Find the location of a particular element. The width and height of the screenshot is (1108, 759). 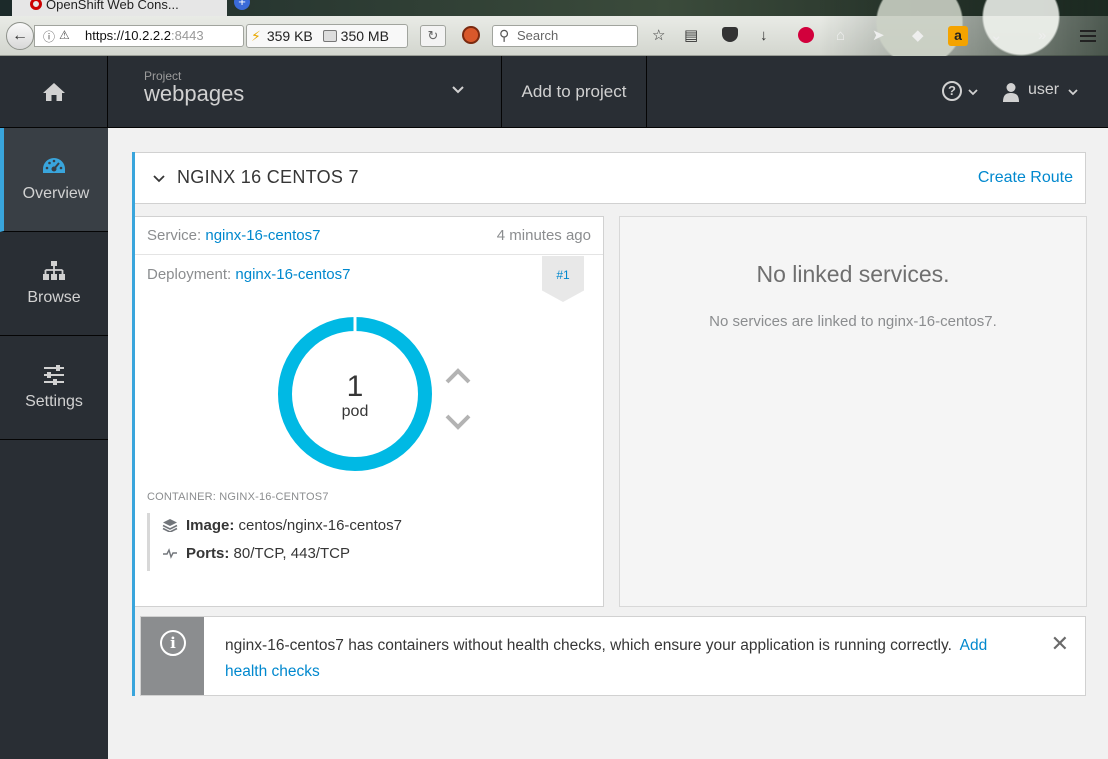

download-speed: 359 KB is located at coordinates (289, 36).